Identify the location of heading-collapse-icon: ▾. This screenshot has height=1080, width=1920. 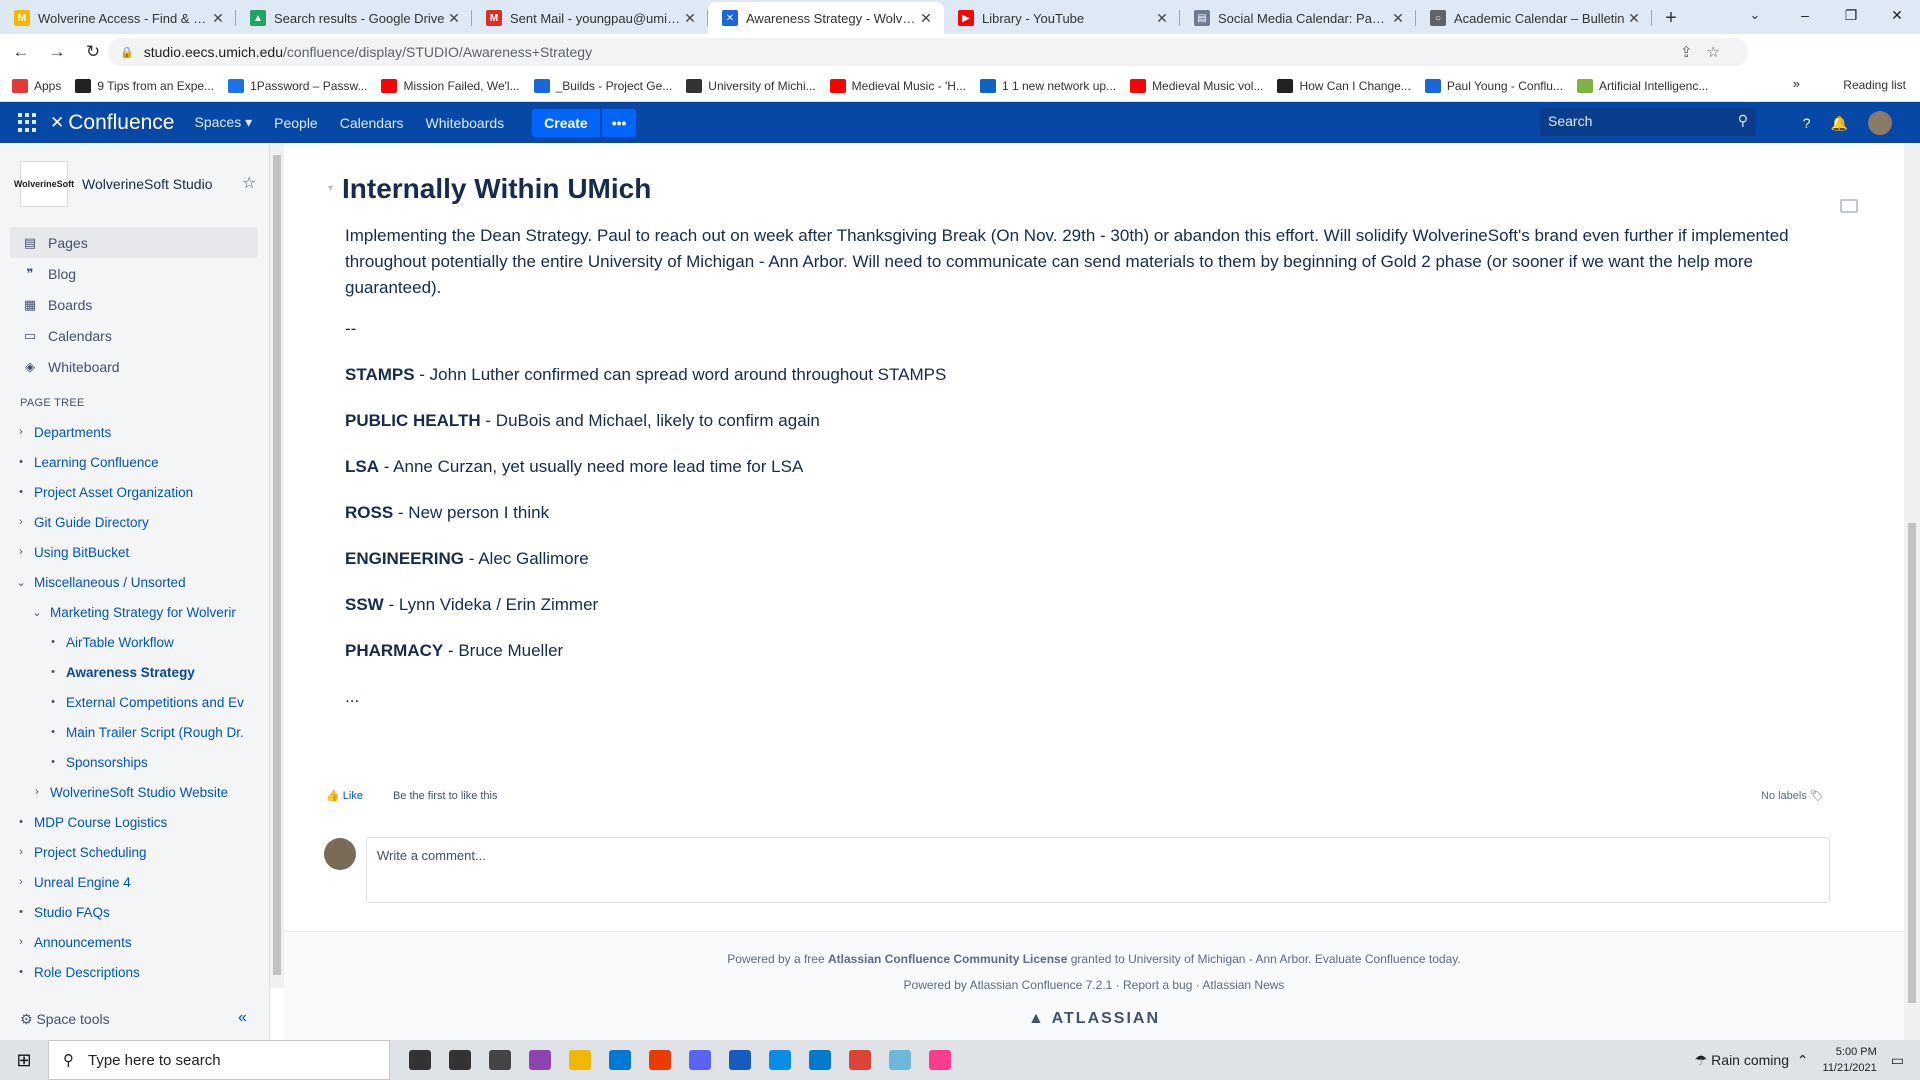
(330, 188).